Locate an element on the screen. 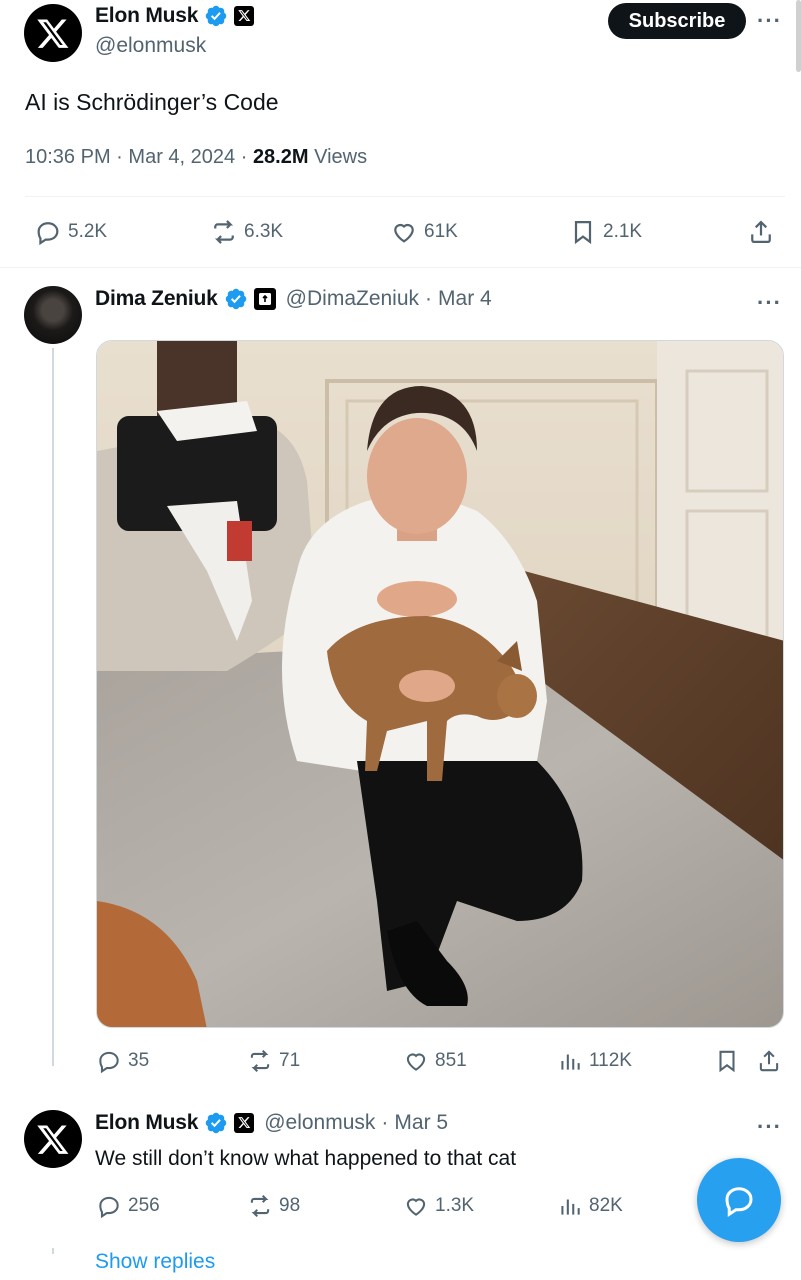  reply2-author-avatar is located at coordinates (53, 1139).